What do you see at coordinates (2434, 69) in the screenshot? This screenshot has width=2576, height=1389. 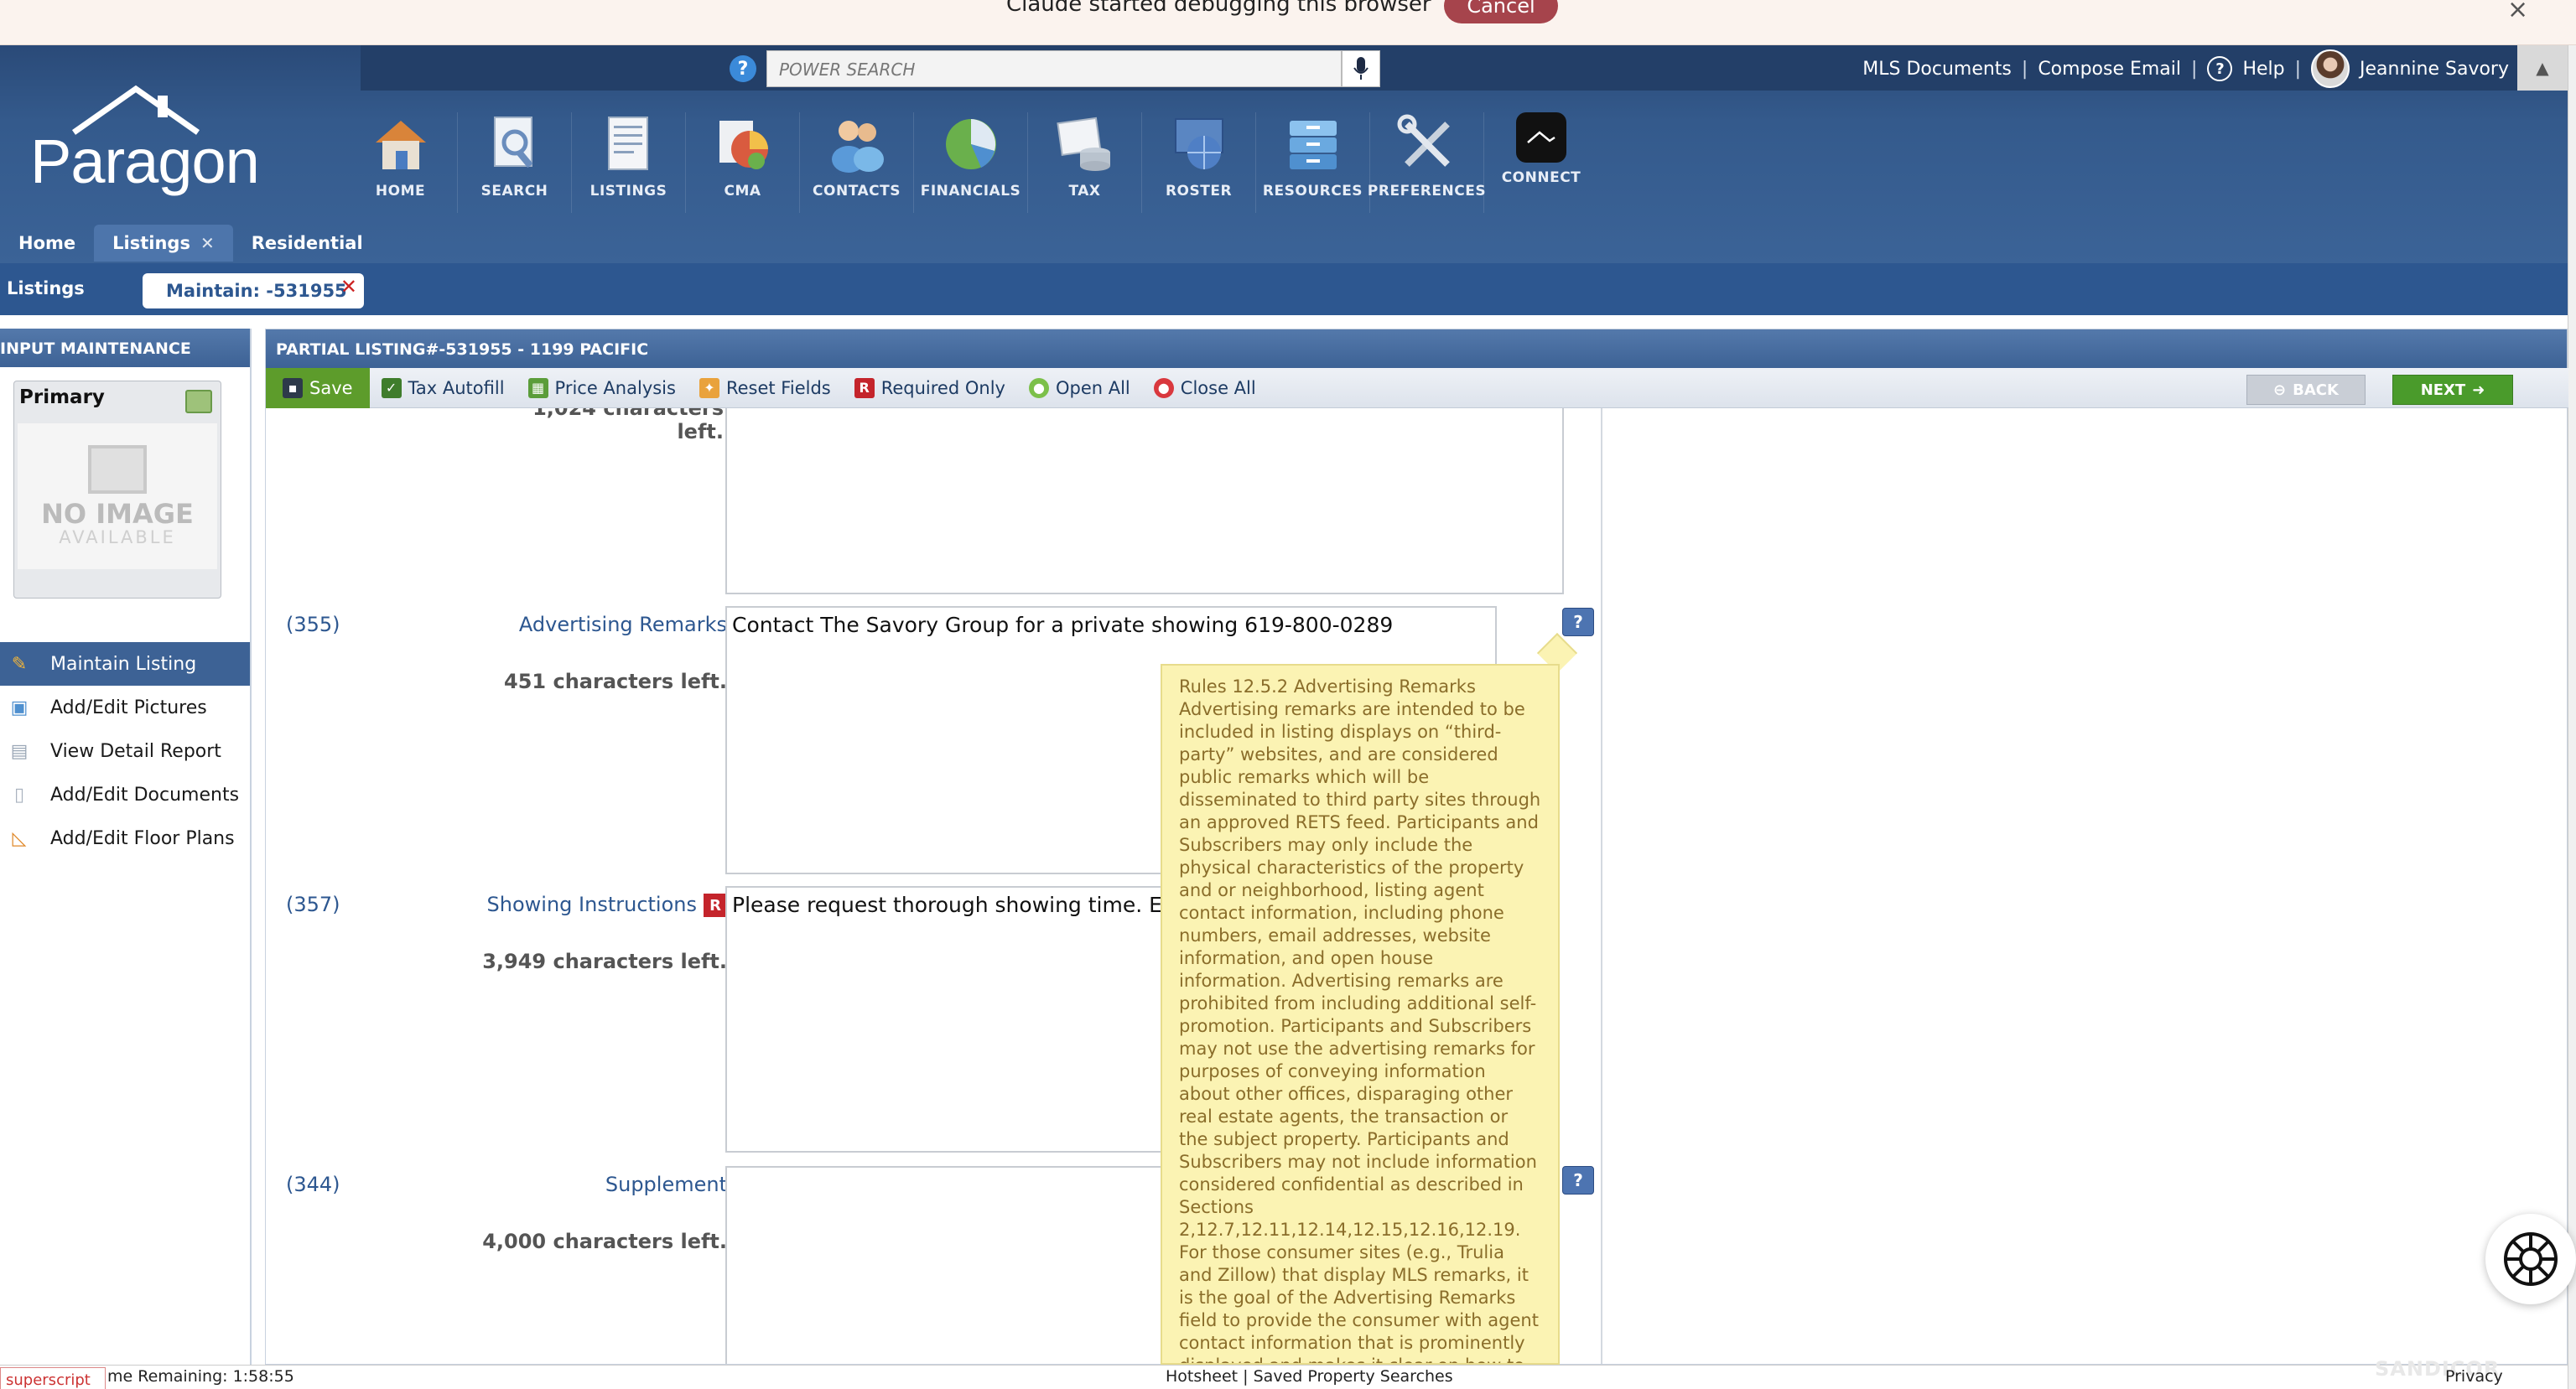 I see `user-name: Jeannine Savory` at bounding box center [2434, 69].